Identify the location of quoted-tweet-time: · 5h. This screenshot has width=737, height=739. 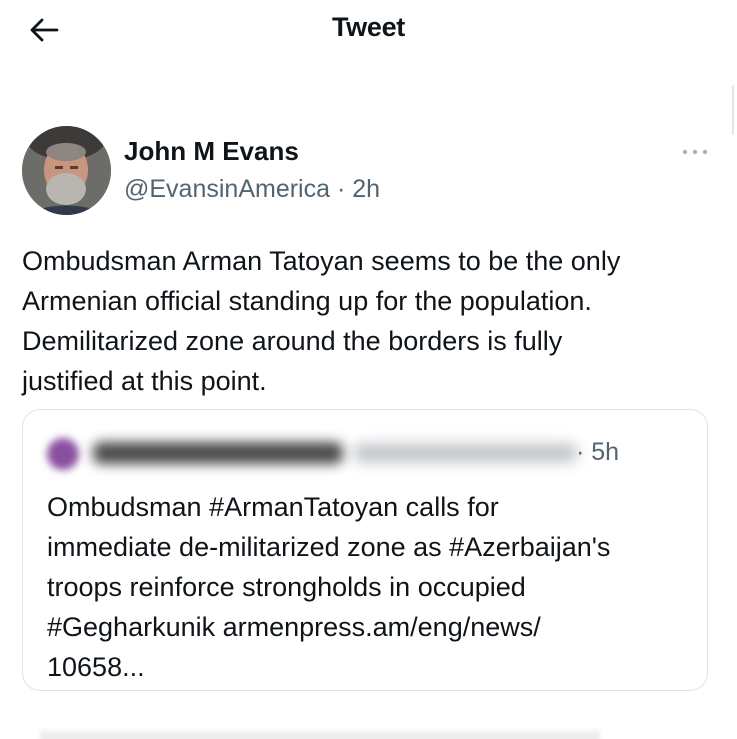
(598, 452).